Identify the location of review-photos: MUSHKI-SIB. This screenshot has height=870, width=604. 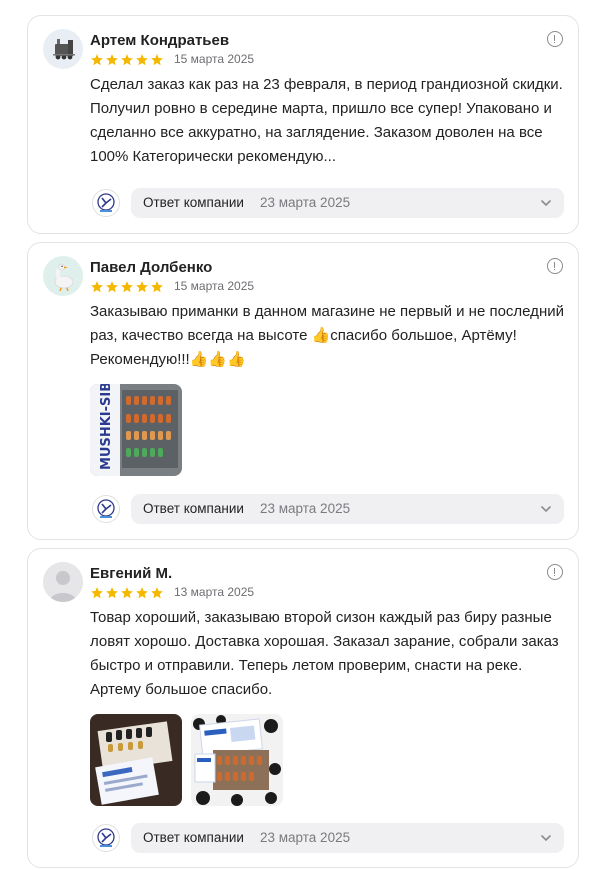
(136, 430).